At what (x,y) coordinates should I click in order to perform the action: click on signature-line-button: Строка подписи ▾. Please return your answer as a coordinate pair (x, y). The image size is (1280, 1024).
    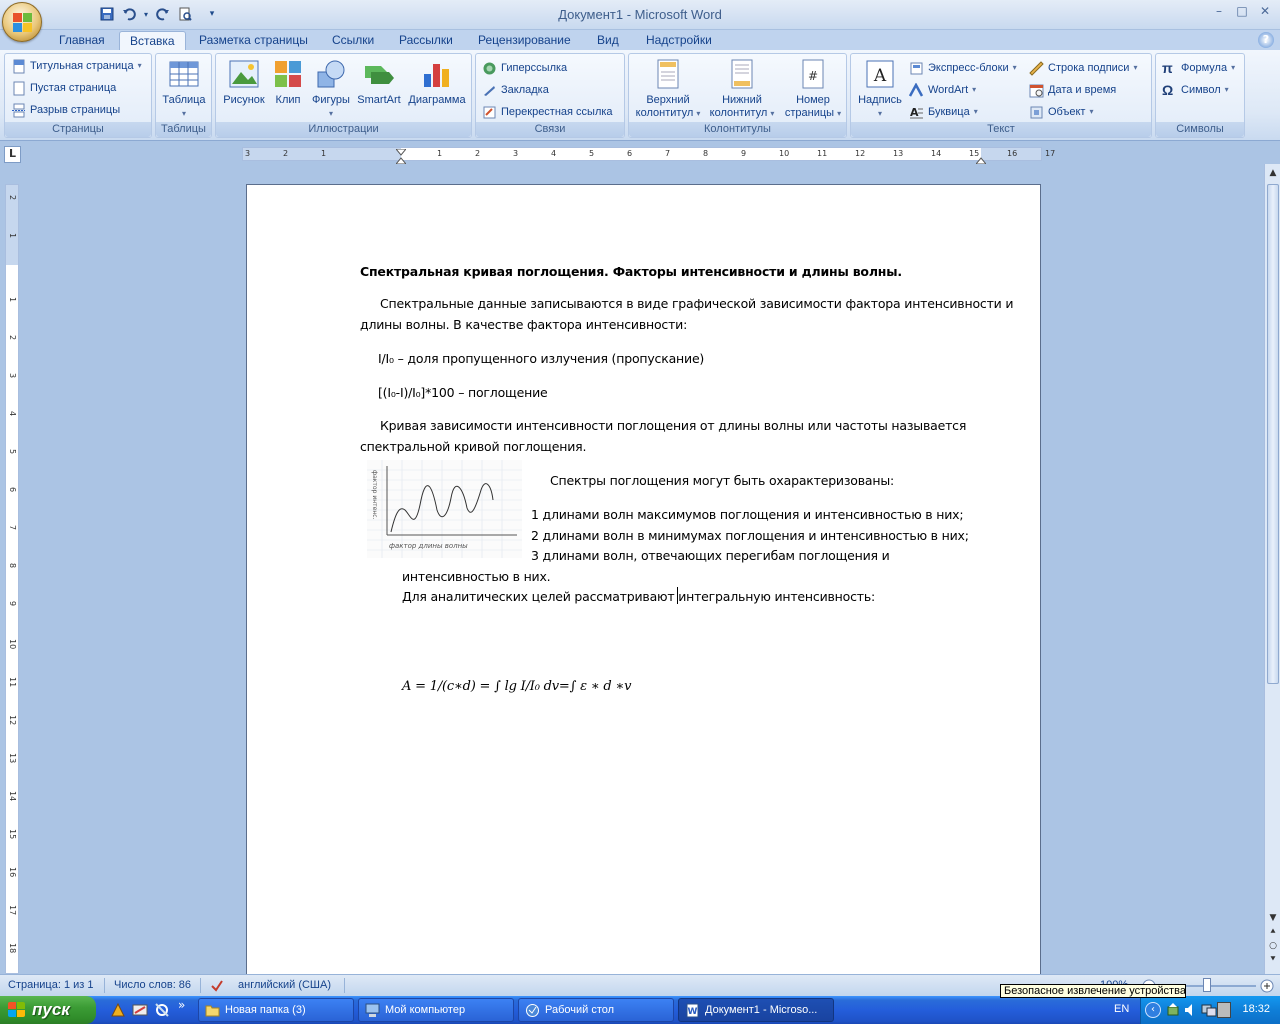
    Looking at the image, I should click on (1083, 68).